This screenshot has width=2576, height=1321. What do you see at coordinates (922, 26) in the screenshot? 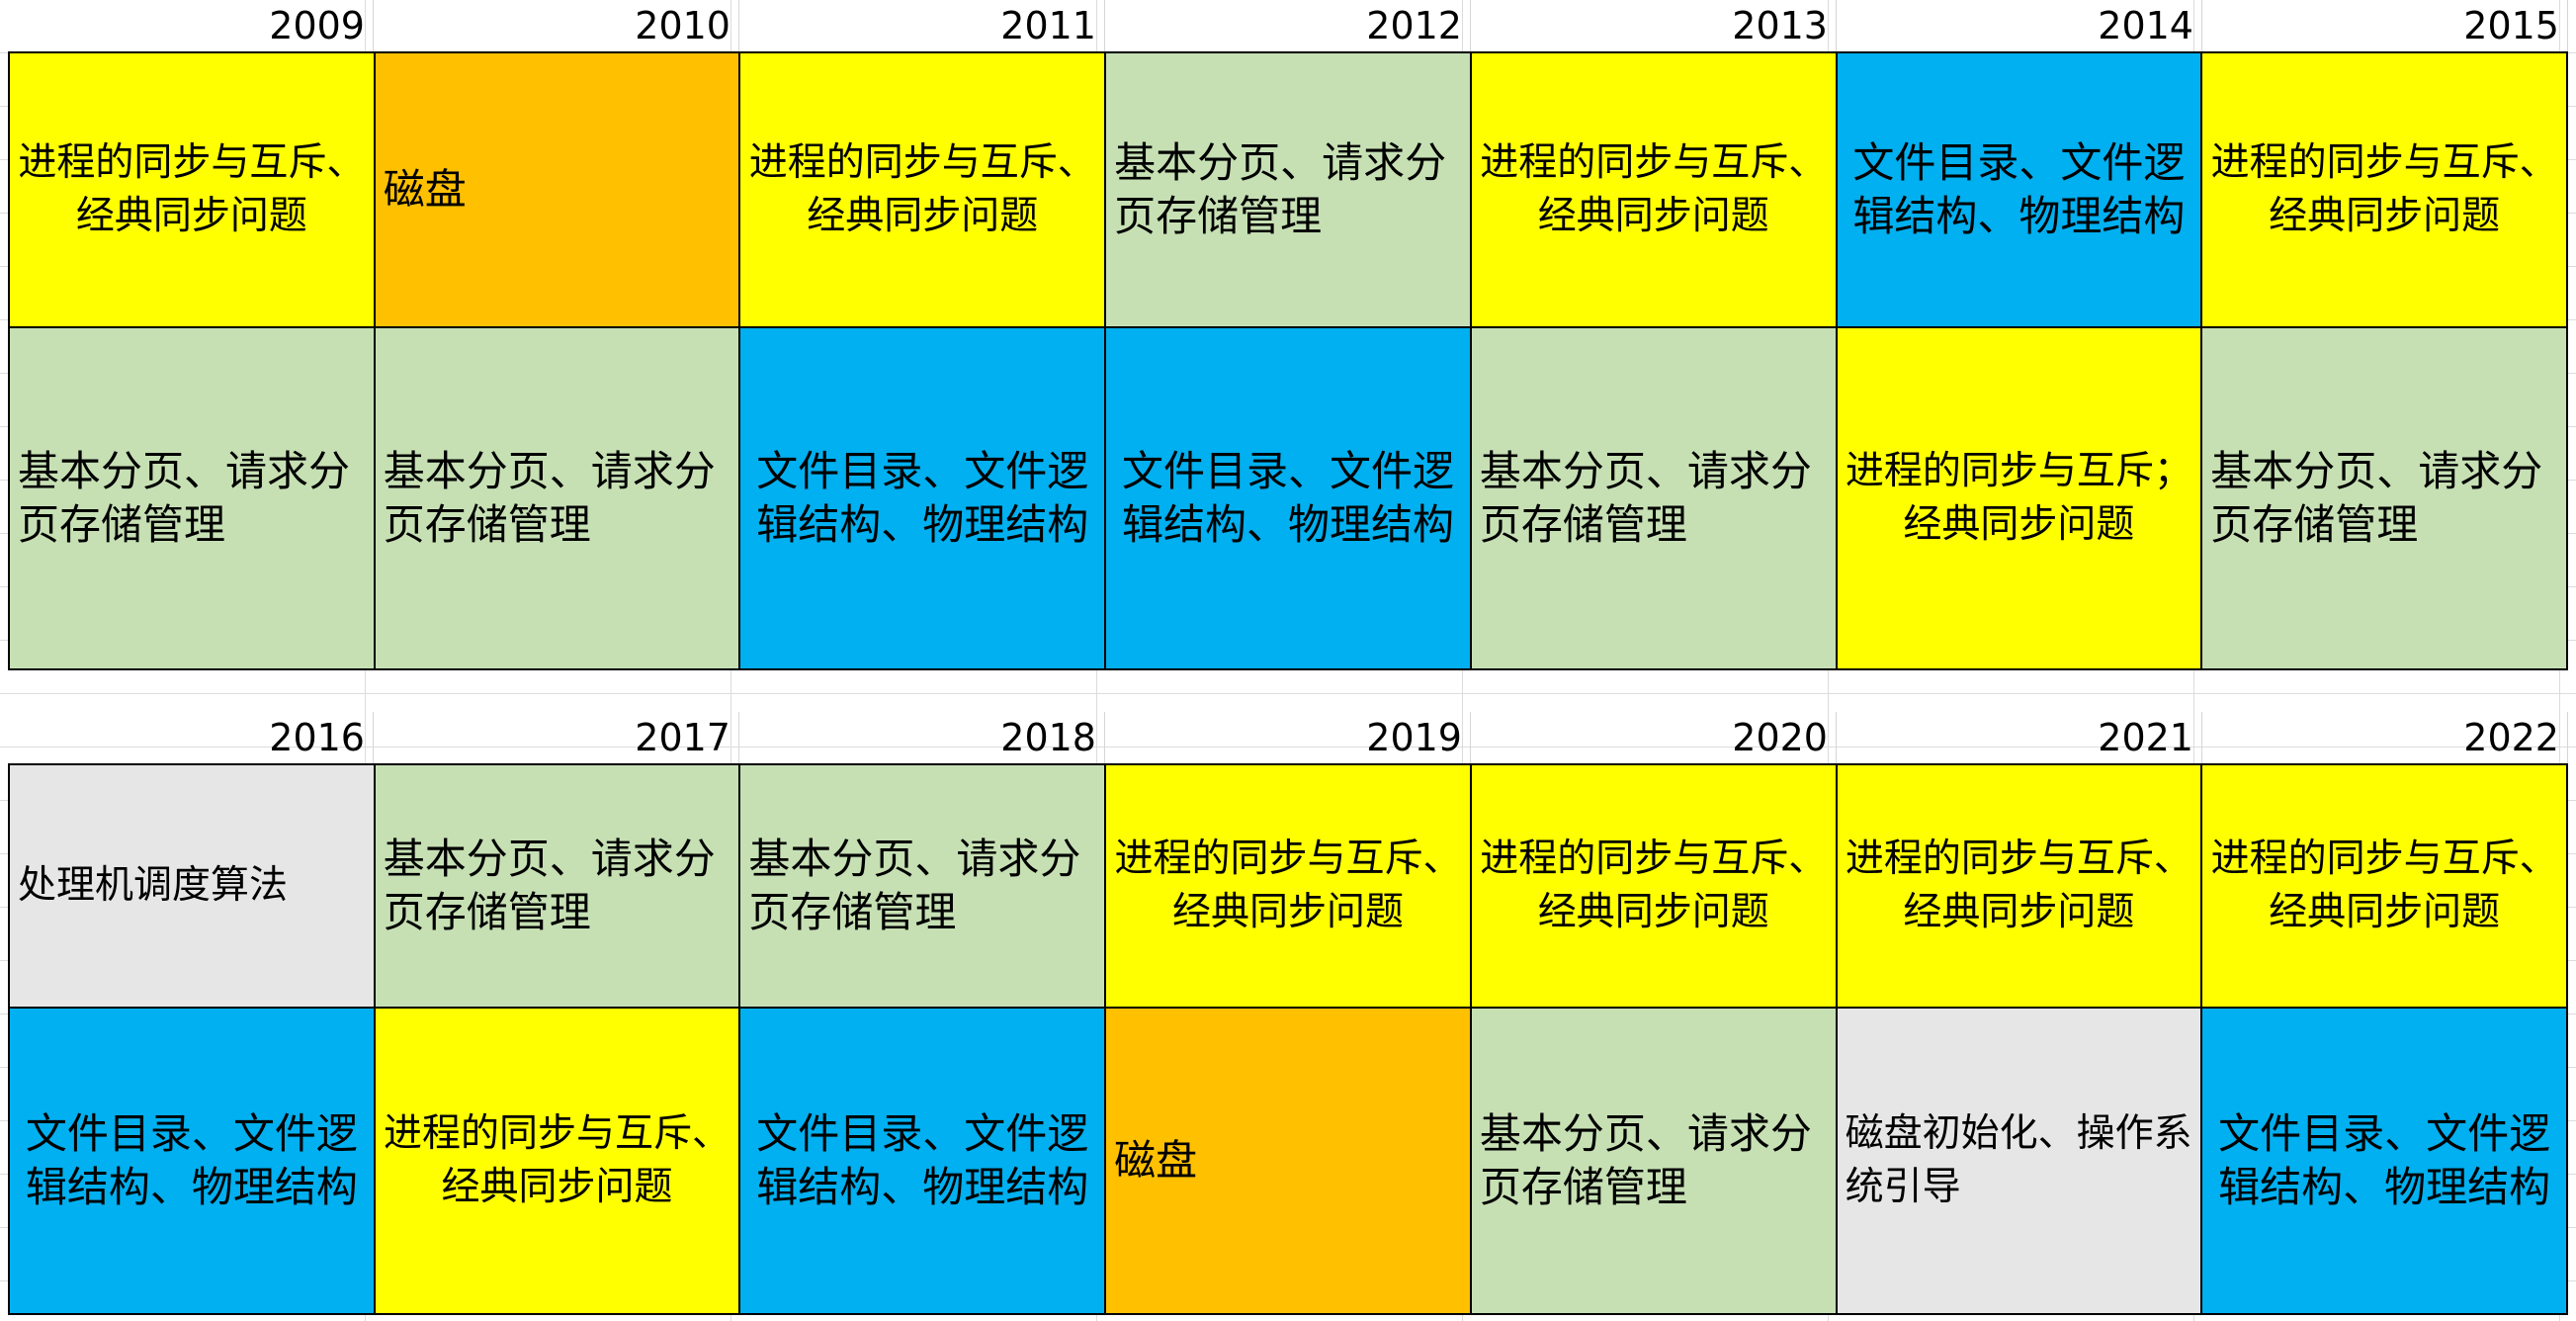
I see `year-header-cell: 2011` at bounding box center [922, 26].